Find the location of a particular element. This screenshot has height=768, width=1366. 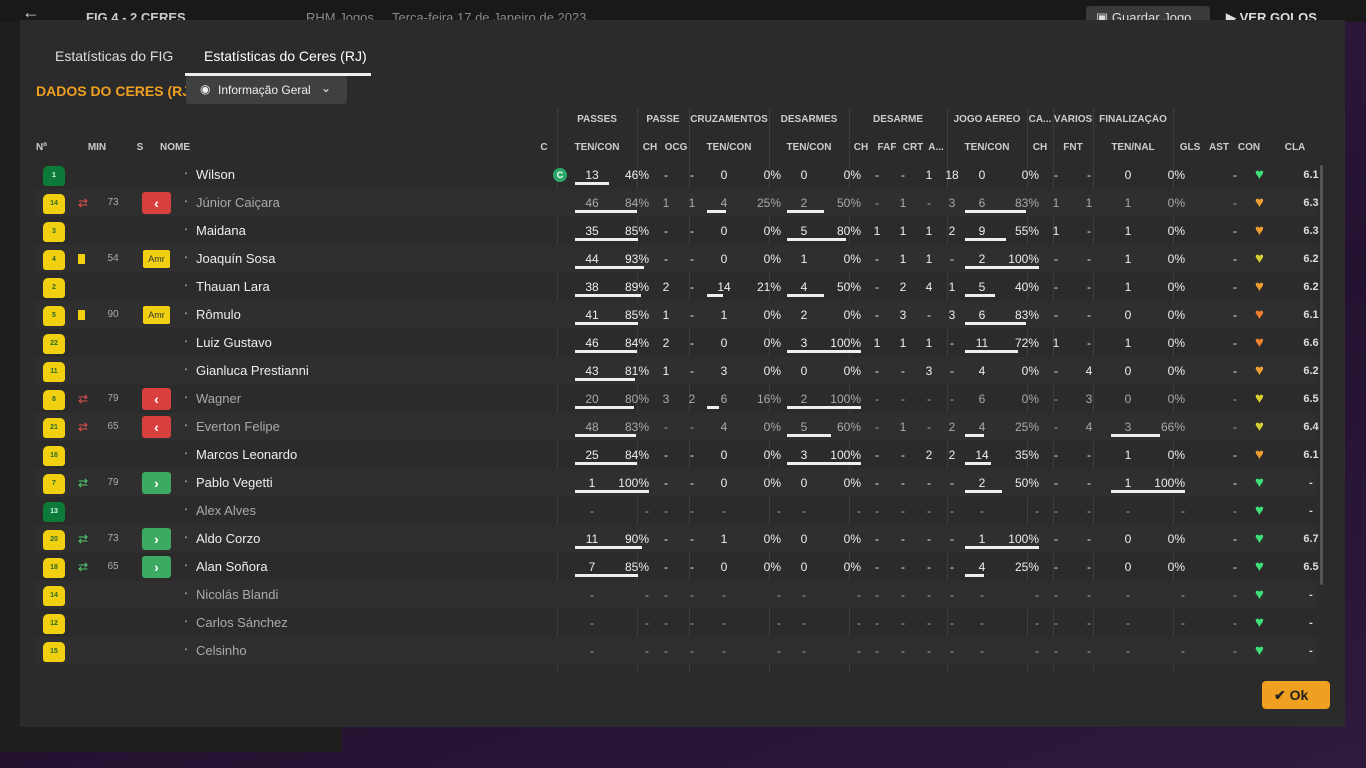

table-row: 12 ◔ Carlos Sánchez - - - - - - - - - - - - - - - - - - - ♥ - is located at coordinates (676, 623).